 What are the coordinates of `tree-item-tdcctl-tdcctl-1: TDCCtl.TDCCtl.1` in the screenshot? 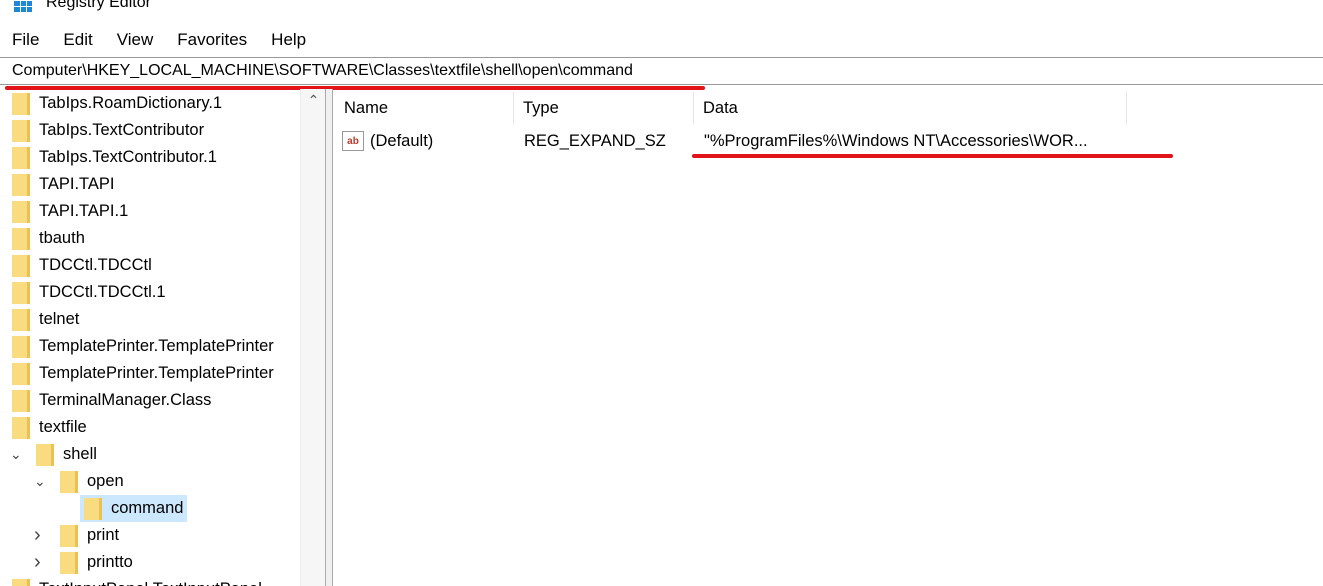 It's located at (89, 292).